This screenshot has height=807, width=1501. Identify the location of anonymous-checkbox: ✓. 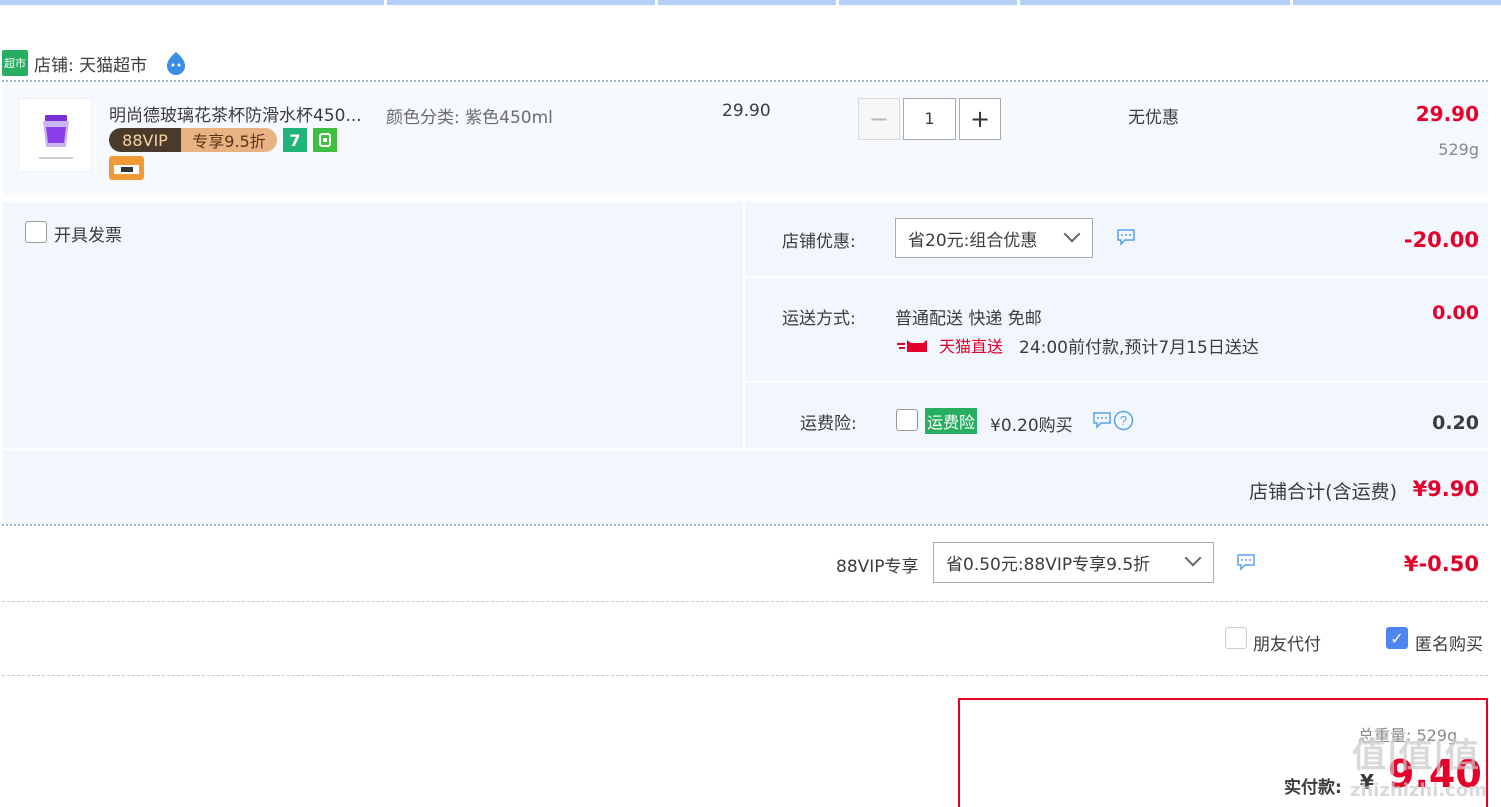
(1397, 638).